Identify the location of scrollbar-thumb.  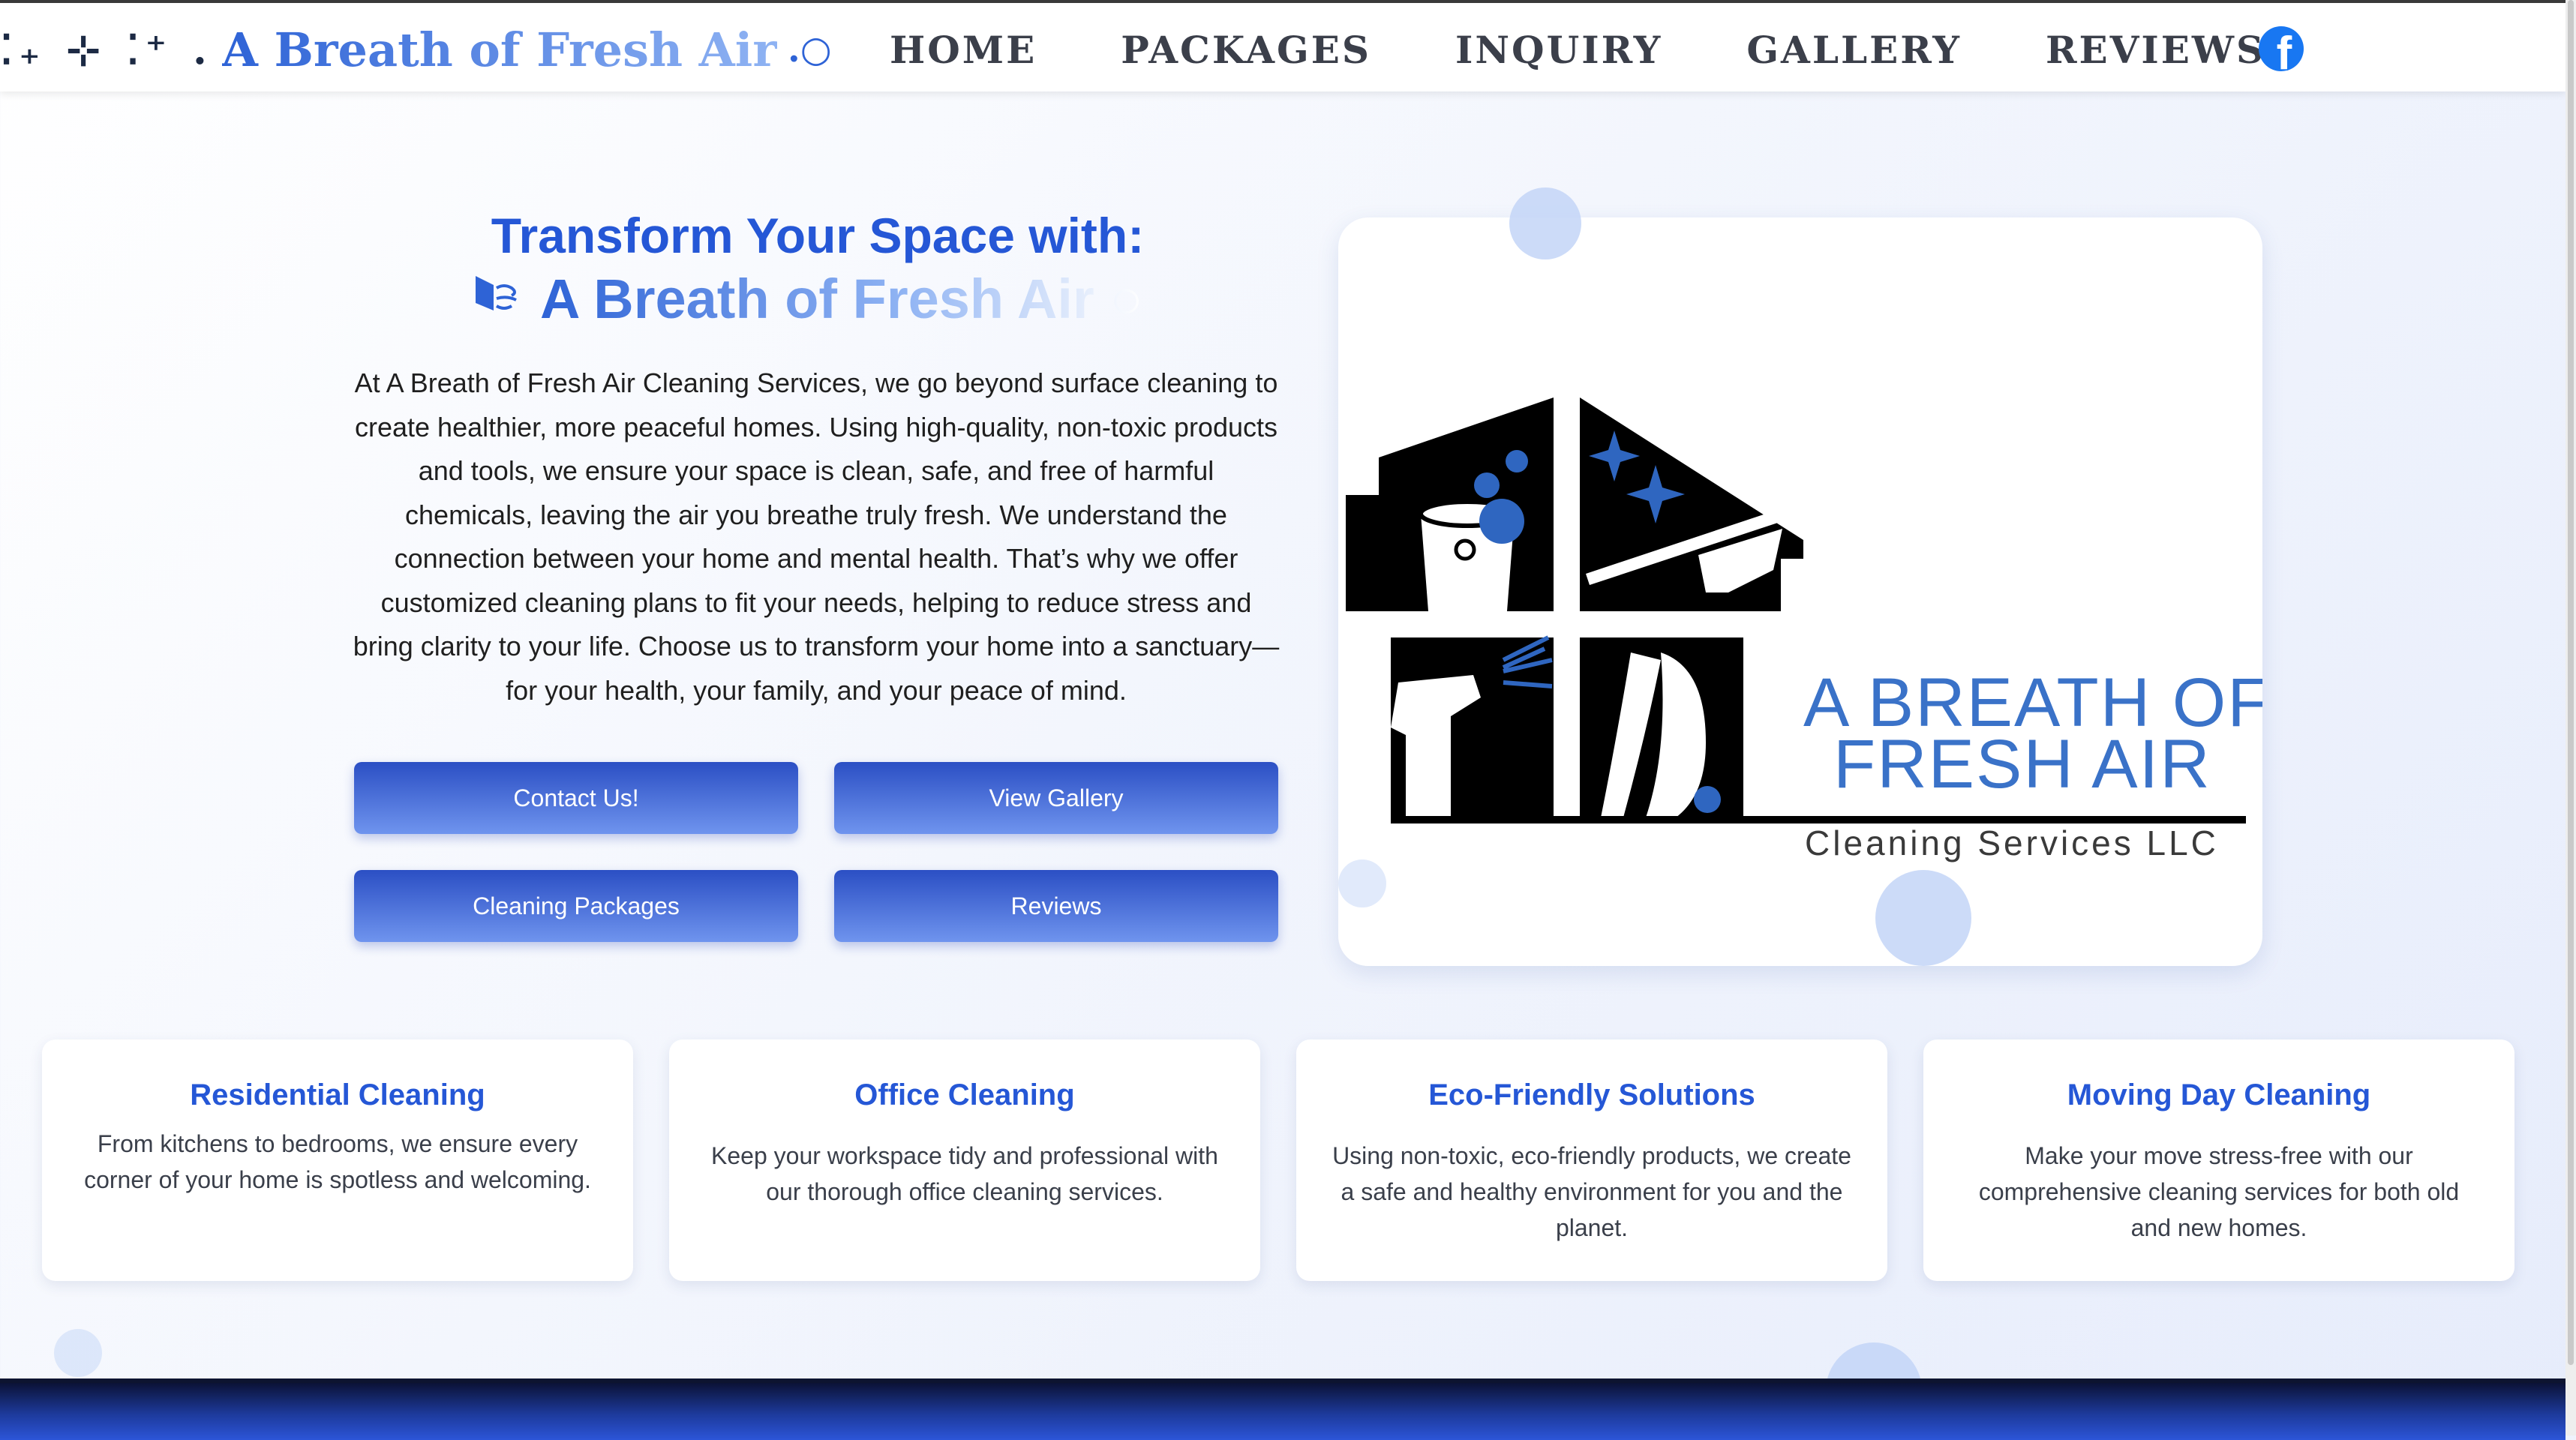
(2571, 682).